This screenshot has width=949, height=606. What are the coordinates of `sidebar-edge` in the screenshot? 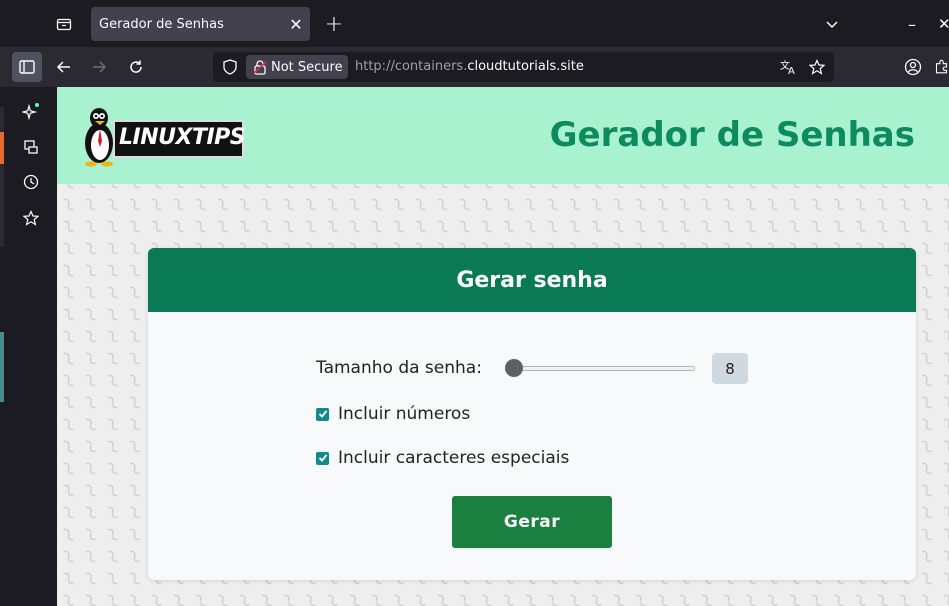 It's located at (2, 177).